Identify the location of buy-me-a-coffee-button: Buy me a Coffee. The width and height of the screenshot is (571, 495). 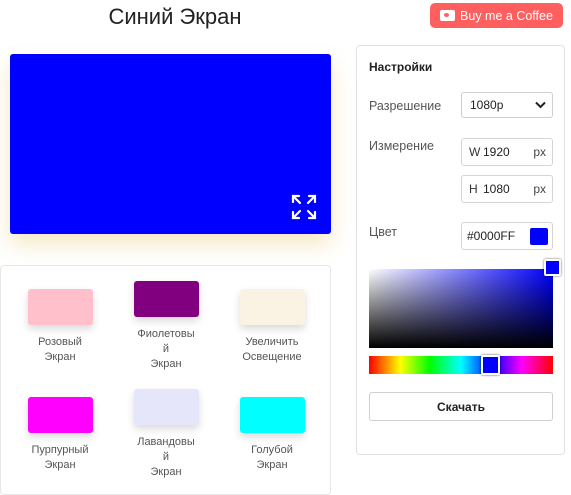
(496, 15).